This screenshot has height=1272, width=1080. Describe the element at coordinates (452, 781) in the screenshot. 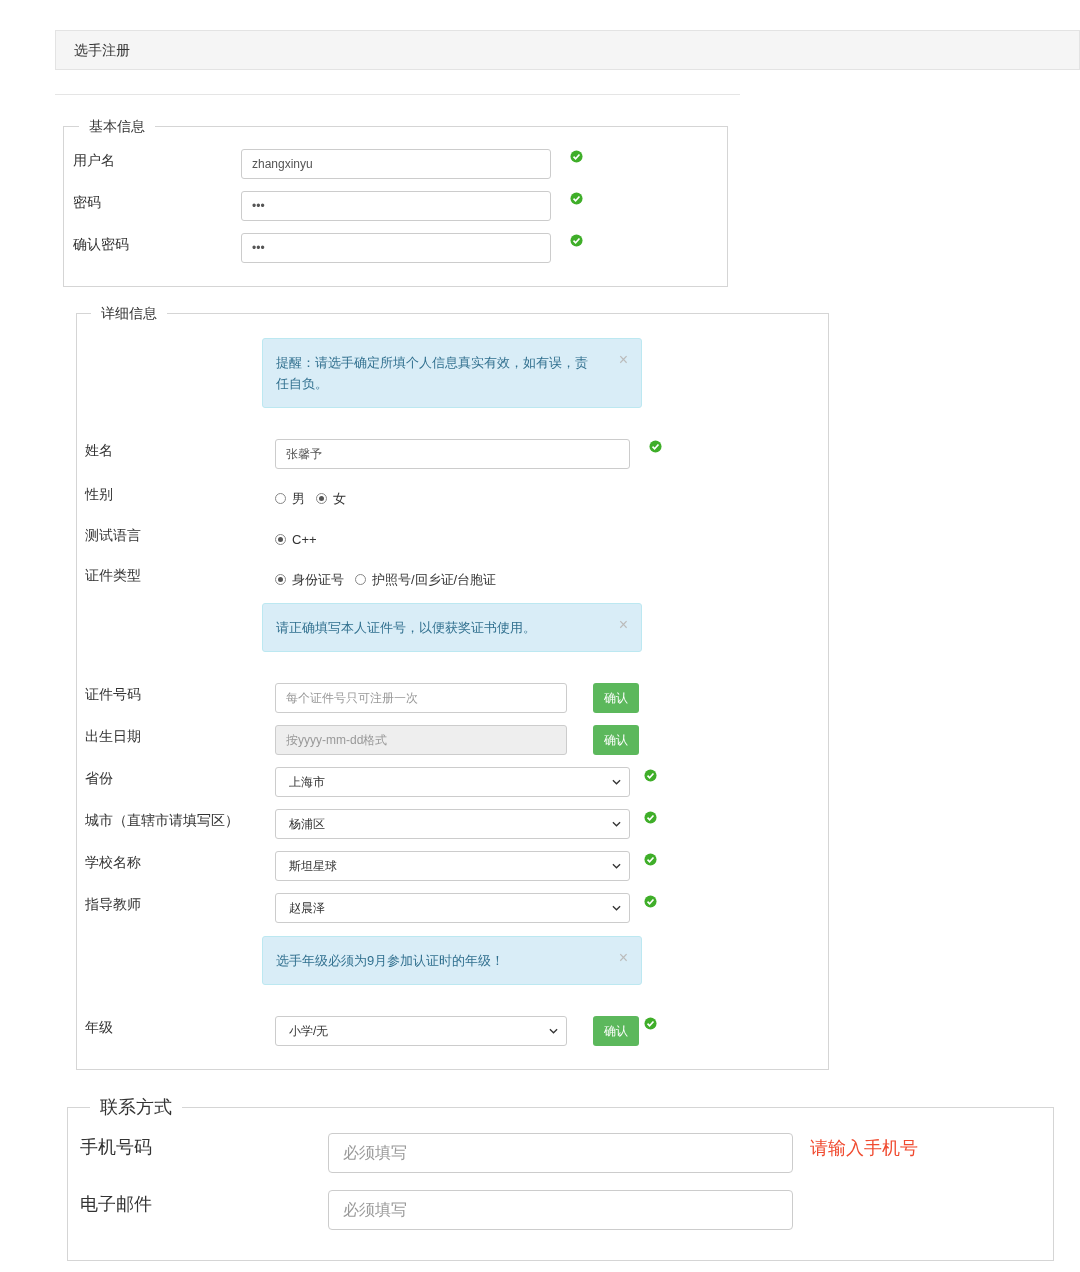

I see `dropdown: 上海市` at that location.